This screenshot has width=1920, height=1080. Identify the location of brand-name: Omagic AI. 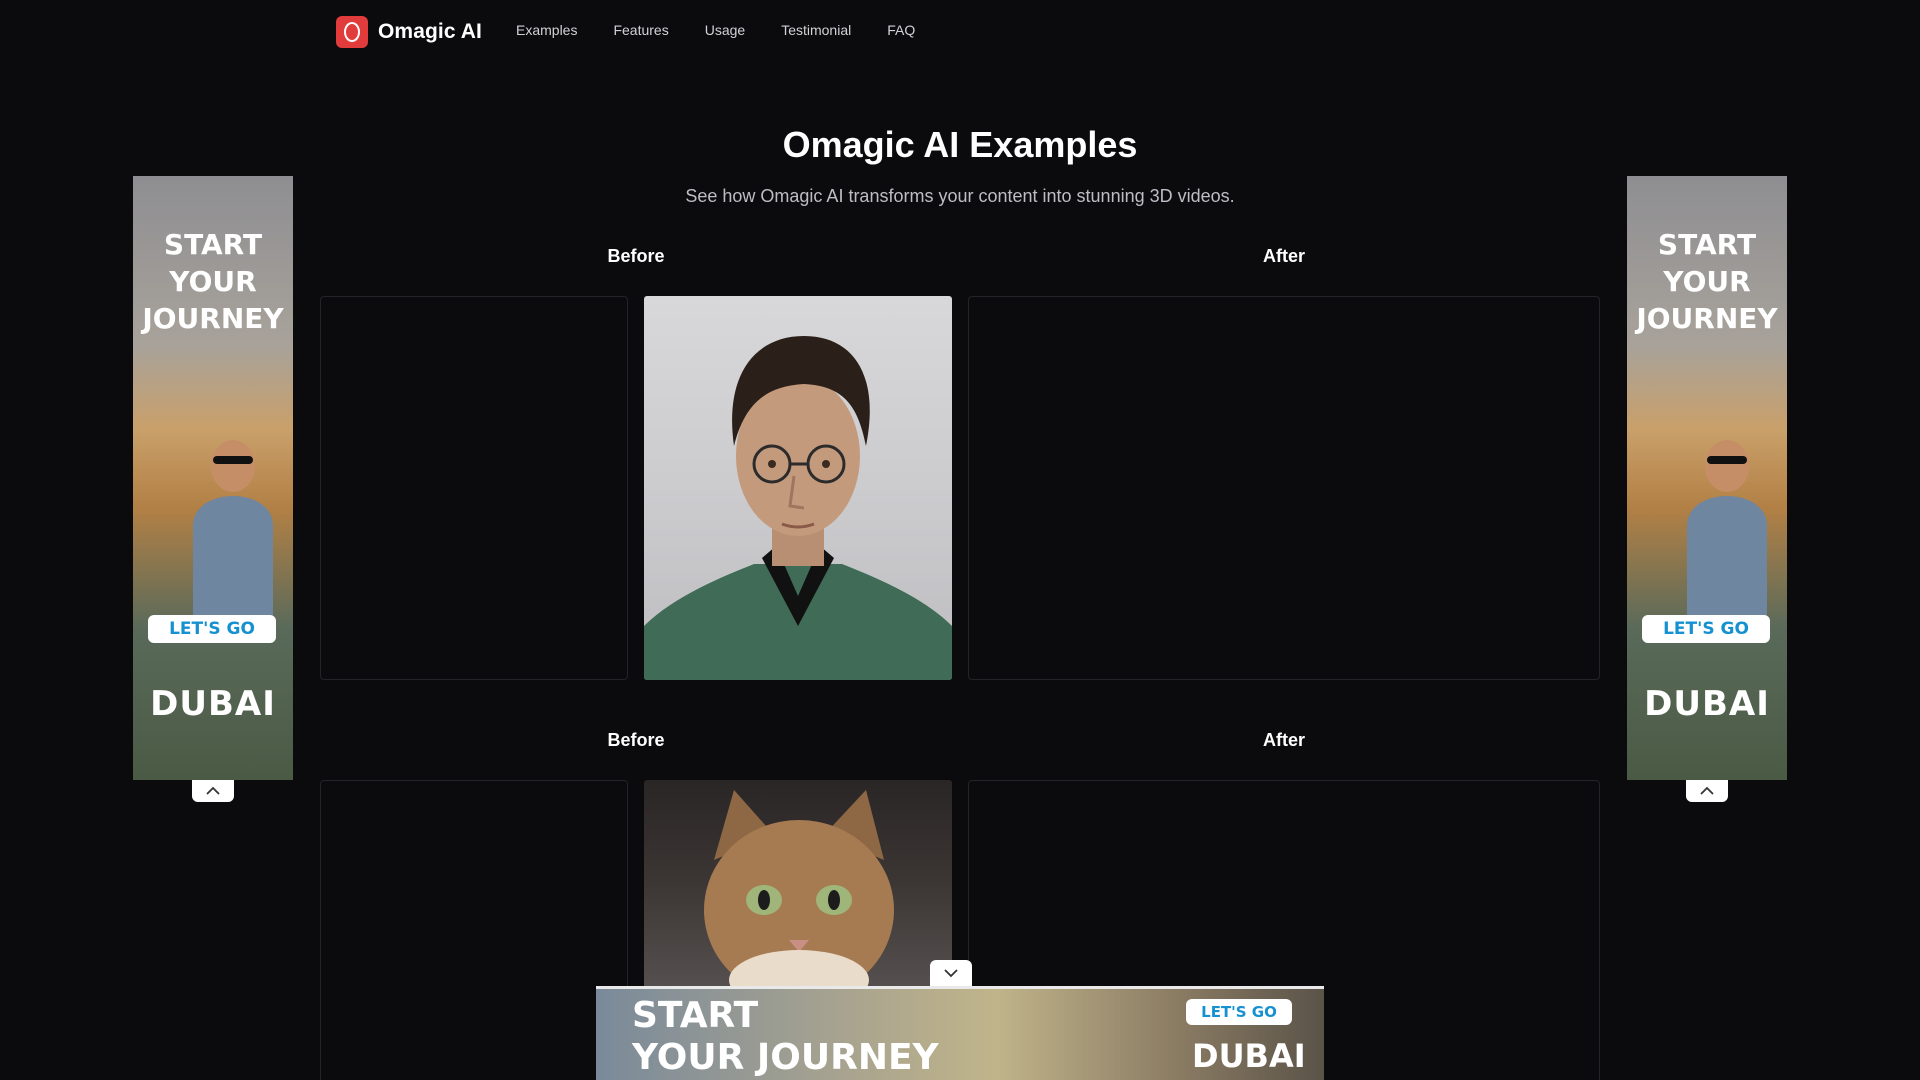
(430, 31).